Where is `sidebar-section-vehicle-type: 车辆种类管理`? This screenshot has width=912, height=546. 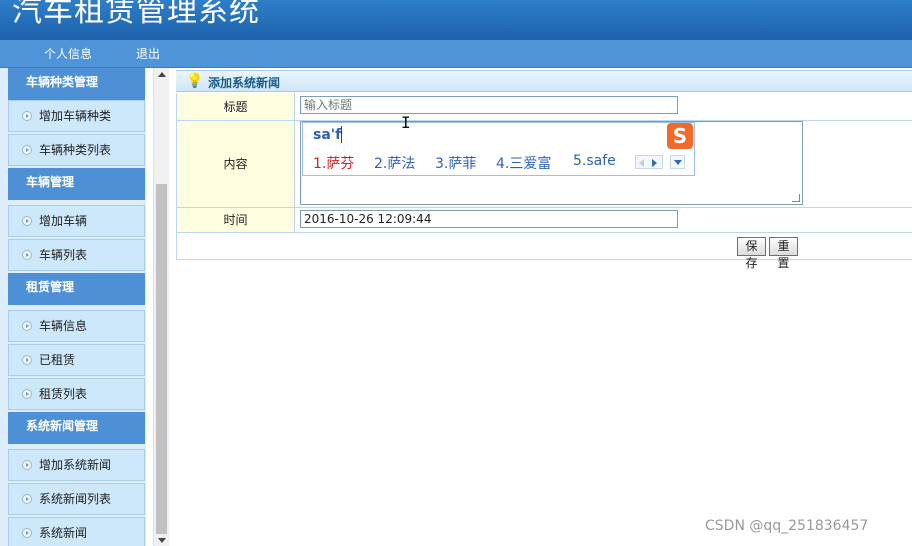
sidebar-section-vehicle-type: 车辆种类管理 is located at coordinates (76, 84).